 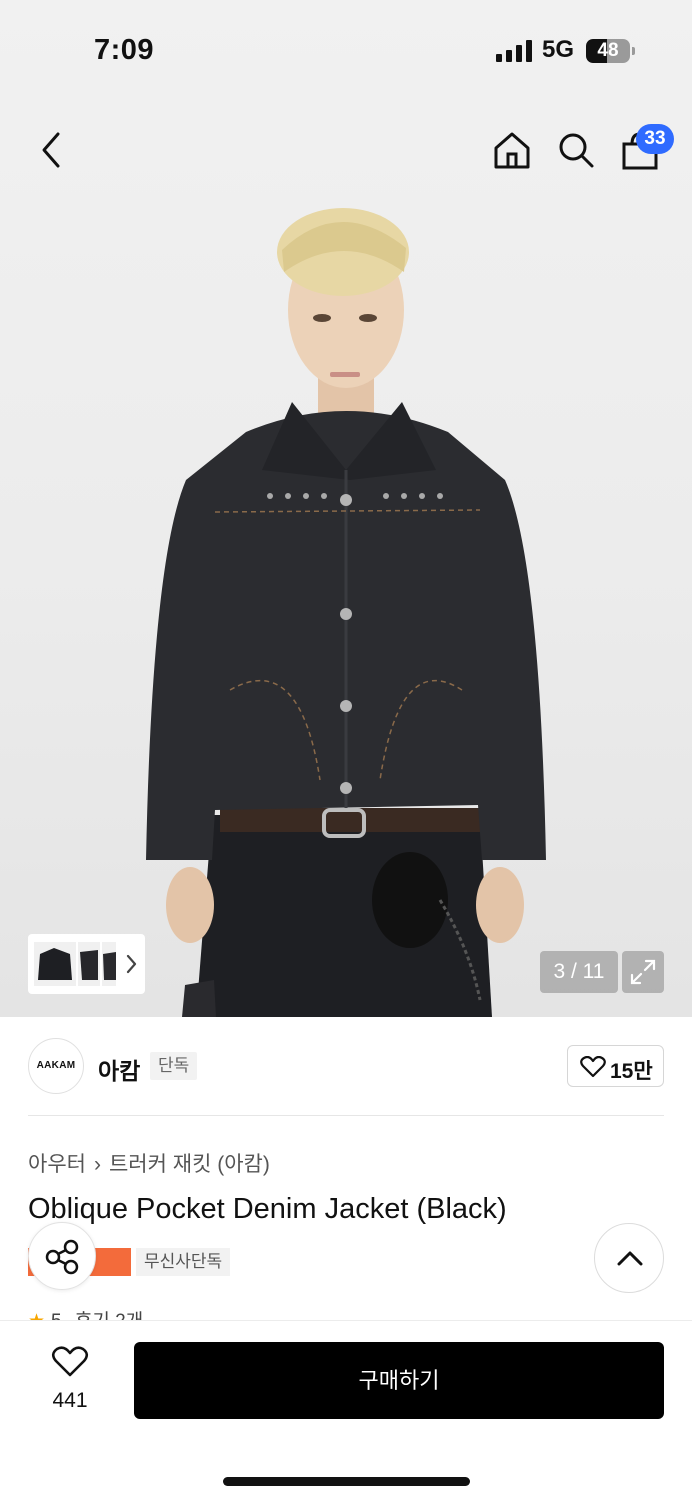 What do you see at coordinates (579, 972) in the screenshot?
I see `image-counter: 3 / 11` at bounding box center [579, 972].